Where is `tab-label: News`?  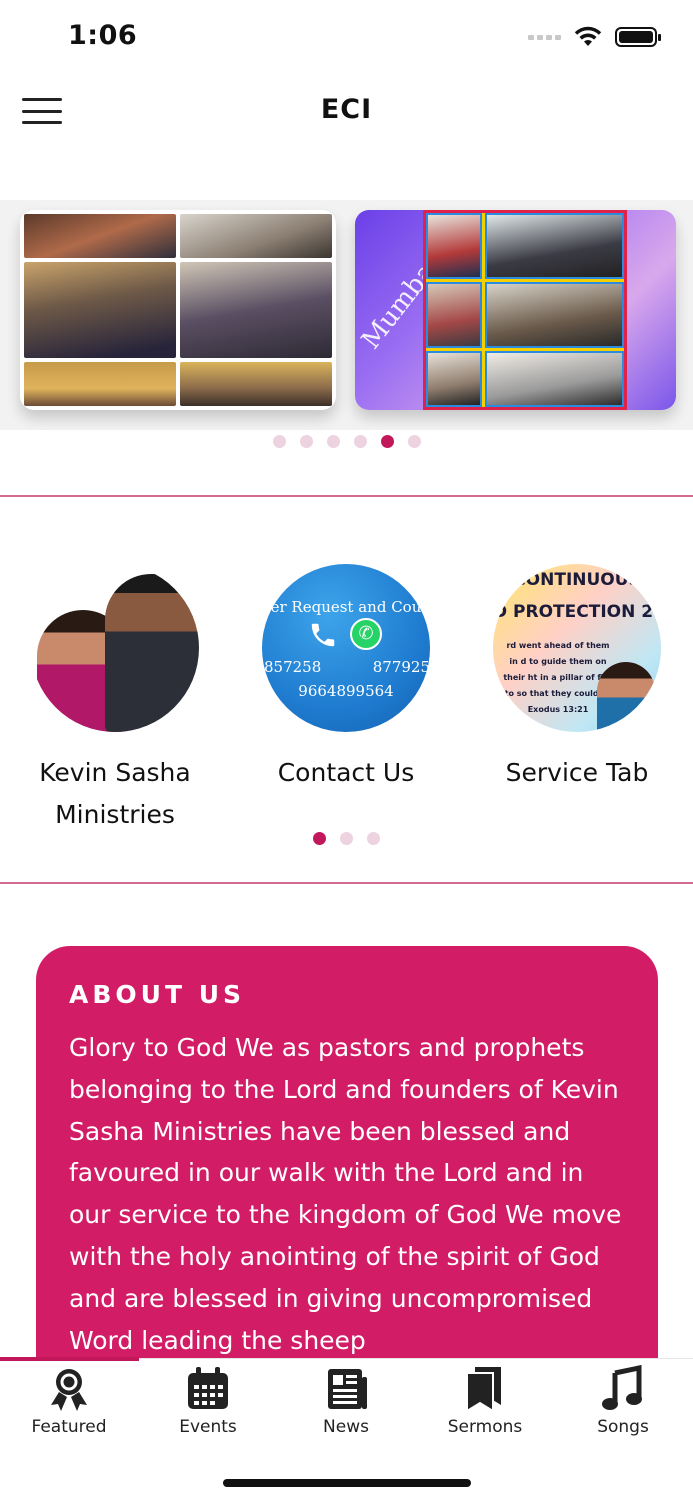 tab-label: News is located at coordinates (346, 1427).